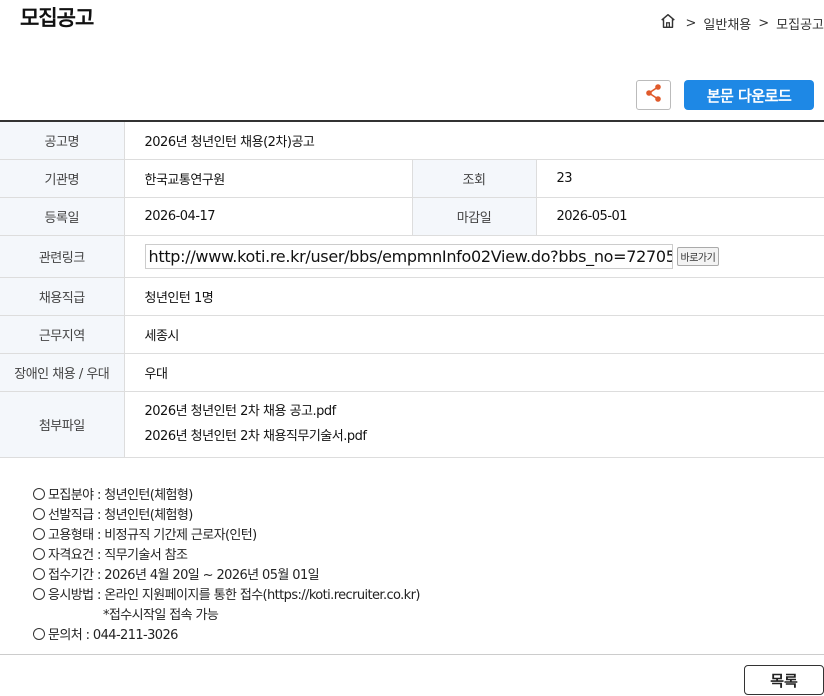  I want to click on table-row: 근무지역 세종시, so click(412, 334).